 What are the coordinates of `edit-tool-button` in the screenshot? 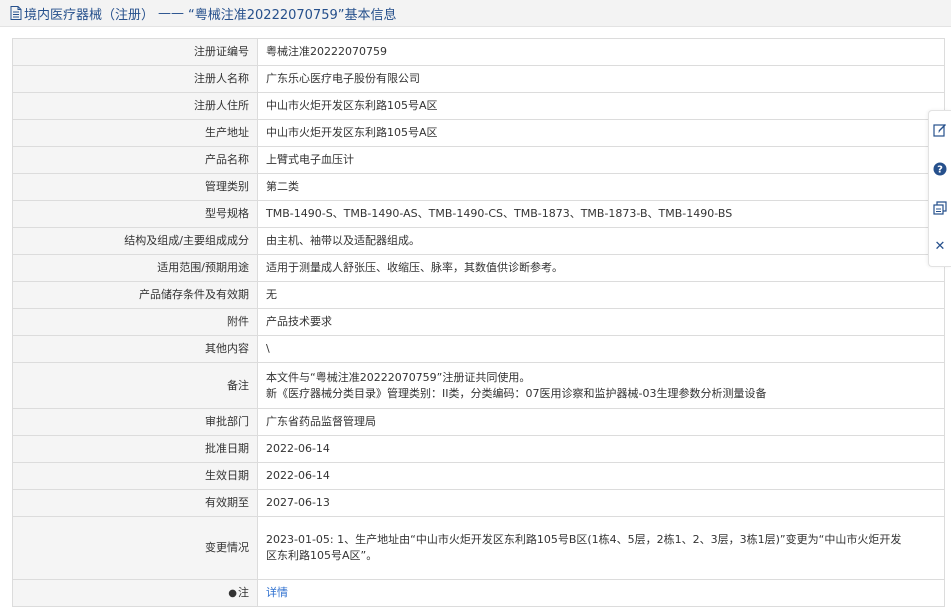 It's located at (940, 130).